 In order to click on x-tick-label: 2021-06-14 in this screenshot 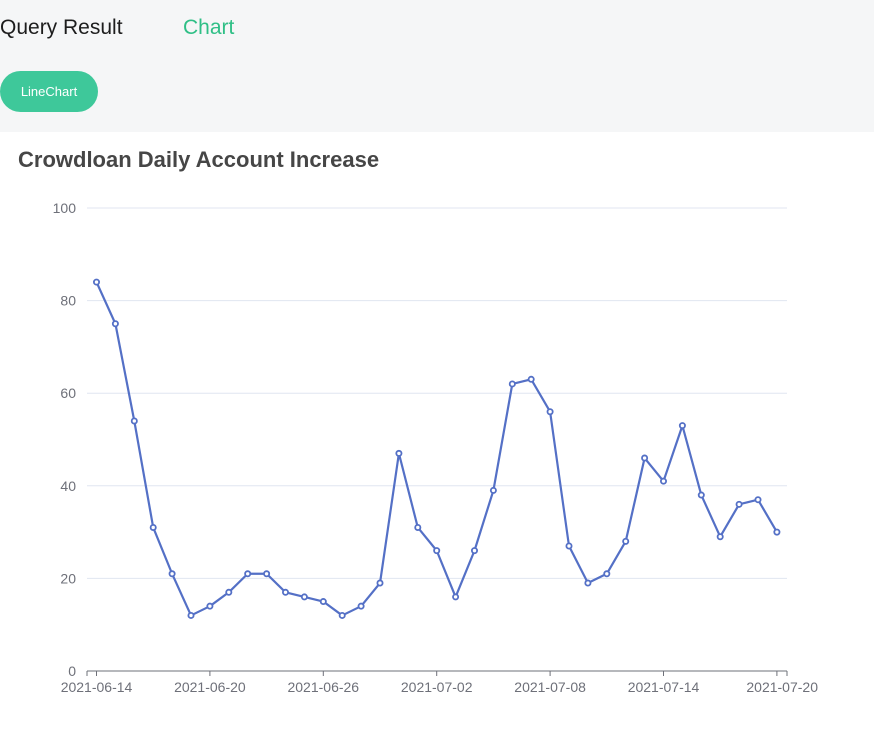, I will do `click(97, 687)`.